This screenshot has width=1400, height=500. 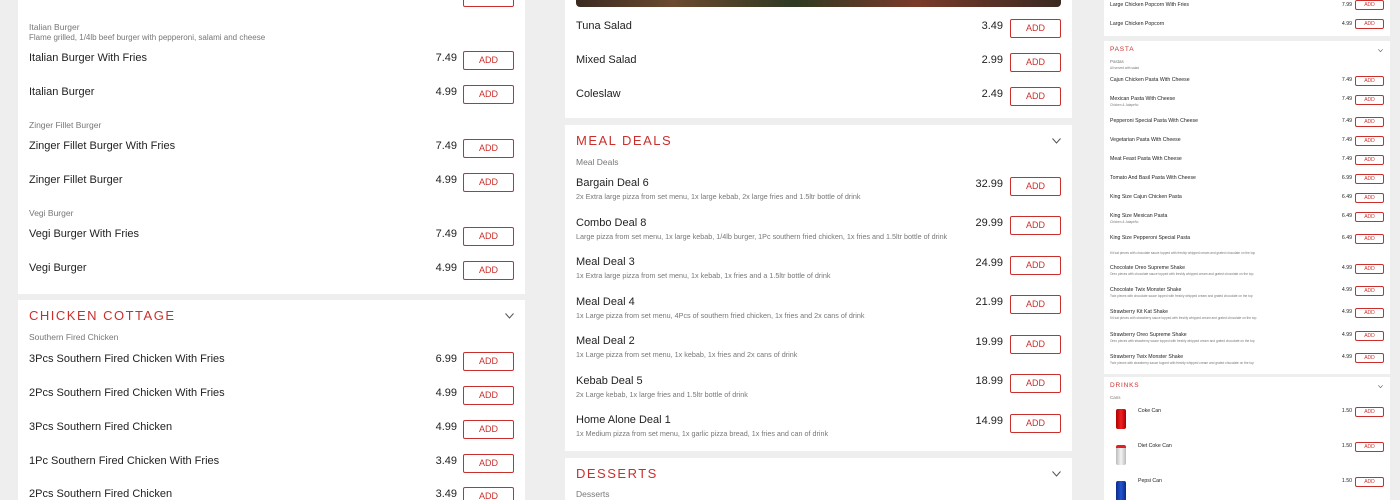 I want to click on item-name: Coleslaw, so click(x=598, y=94).